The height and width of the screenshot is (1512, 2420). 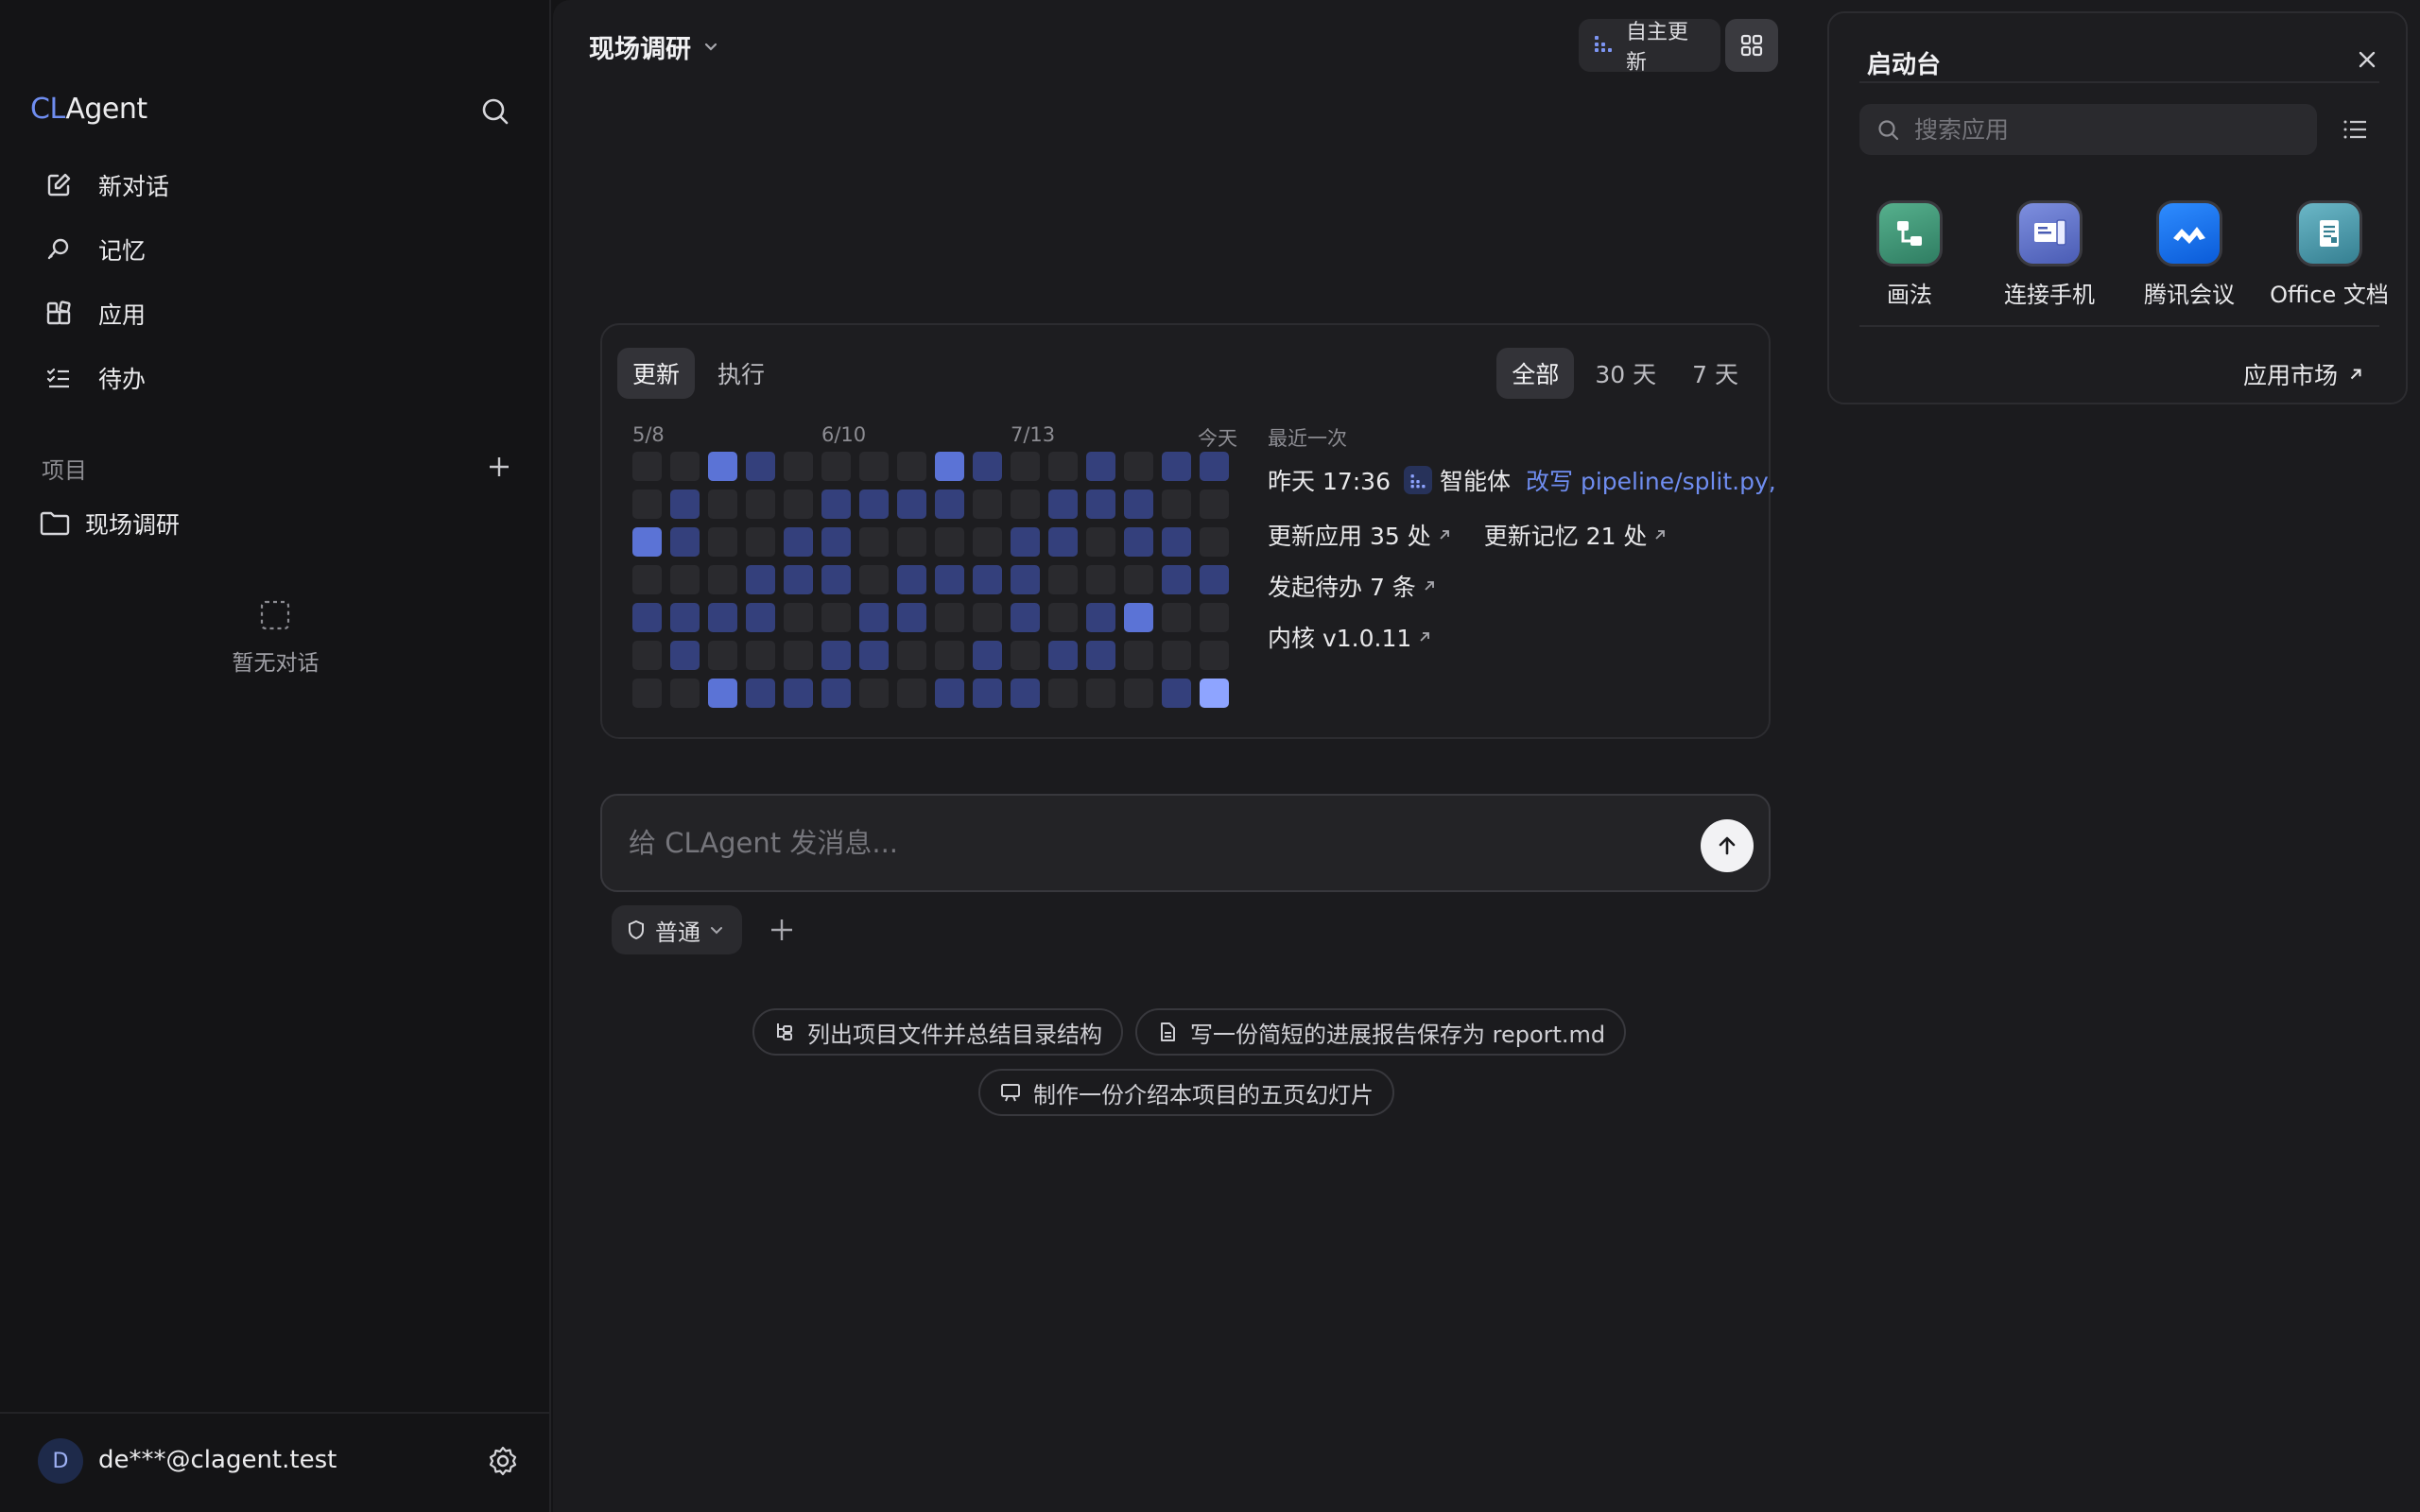 What do you see at coordinates (677, 929) in the screenshot?
I see `mode-select: 普通` at bounding box center [677, 929].